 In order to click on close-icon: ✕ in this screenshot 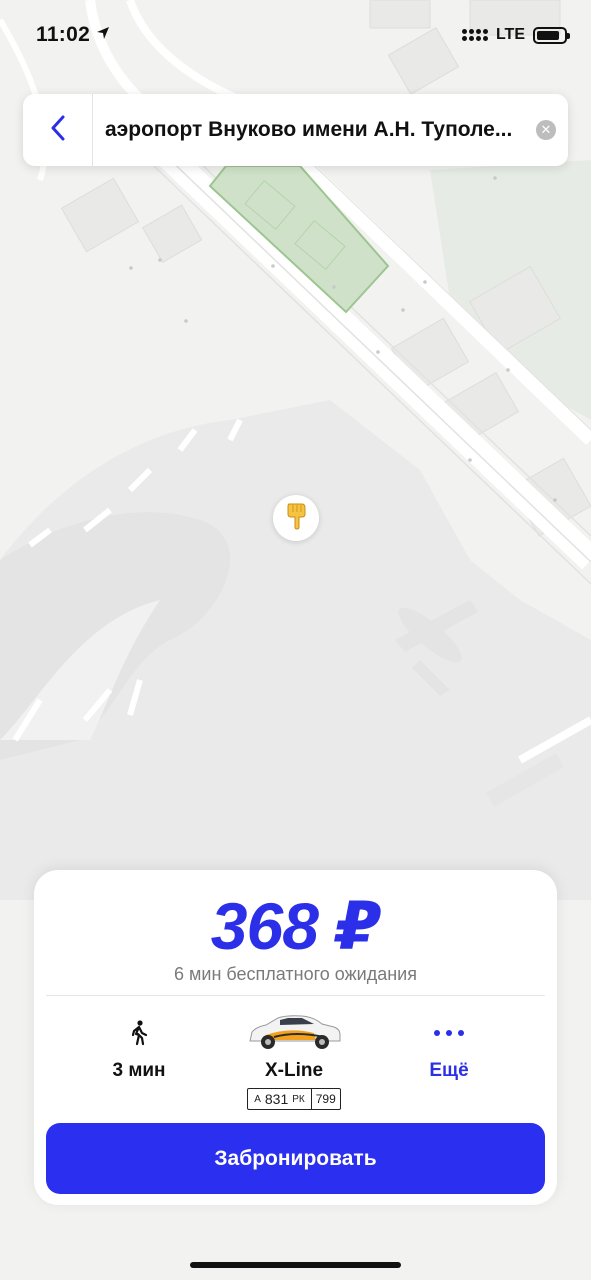, I will do `click(546, 130)`.